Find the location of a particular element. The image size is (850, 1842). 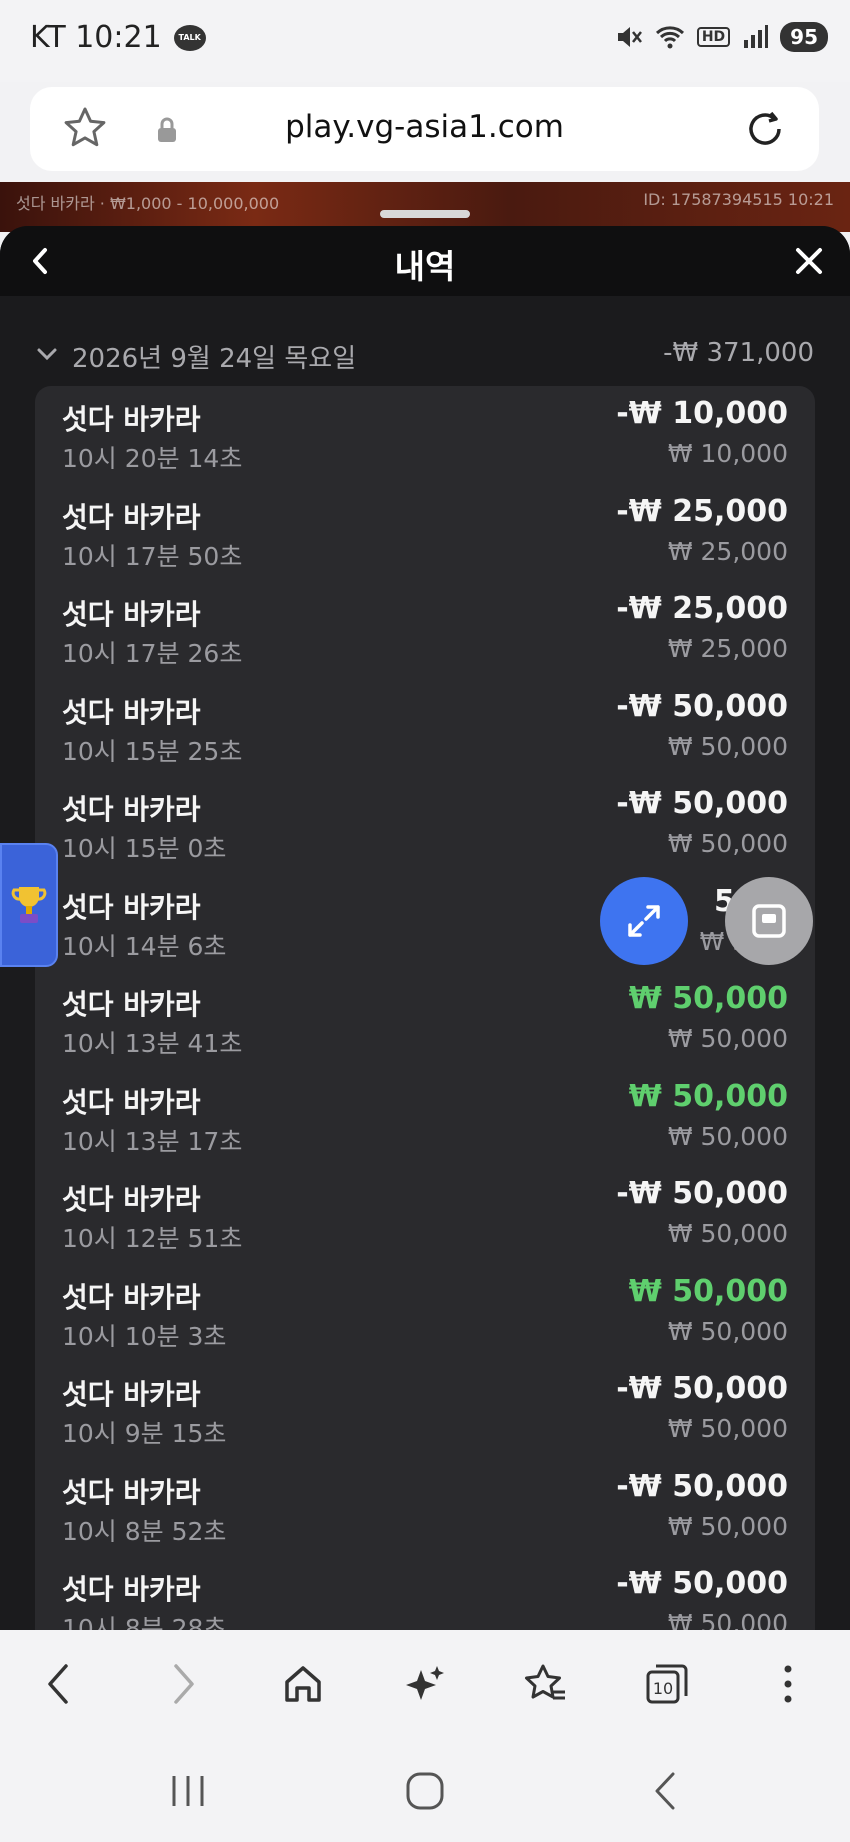

home-icon is located at coordinates (303, 1684).